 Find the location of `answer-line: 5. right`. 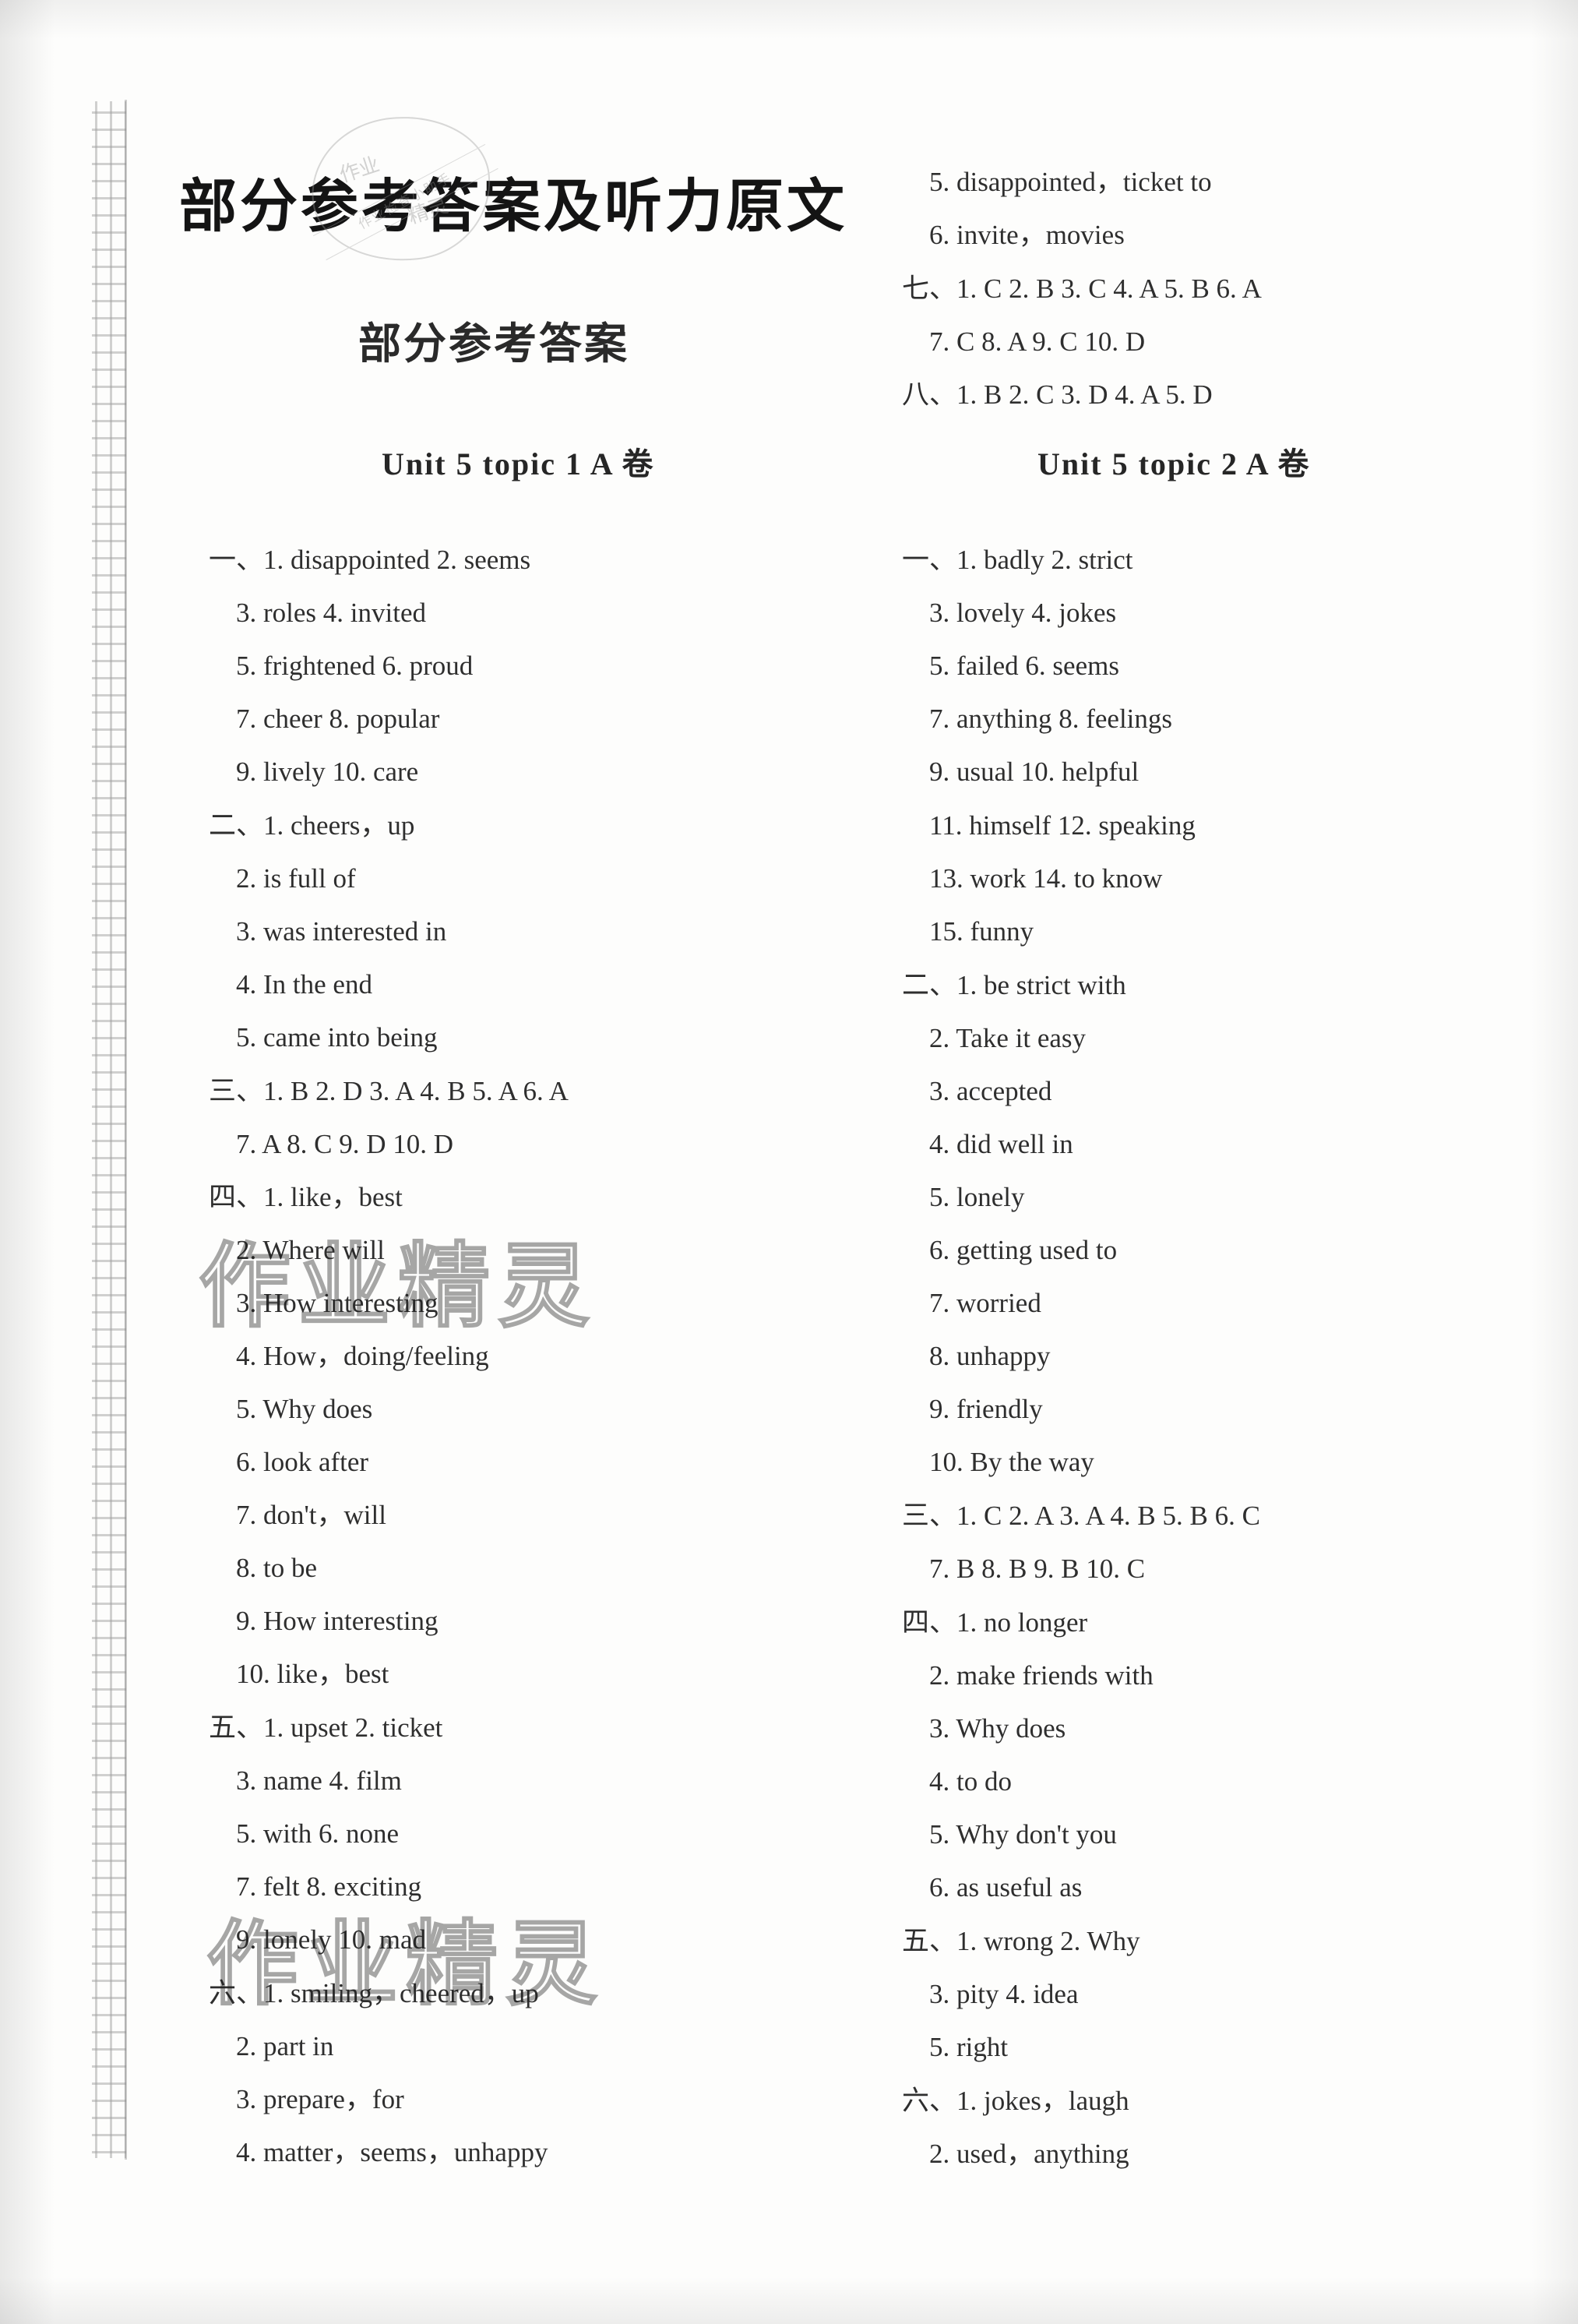

answer-line: 5. right is located at coordinates (969, 2047).